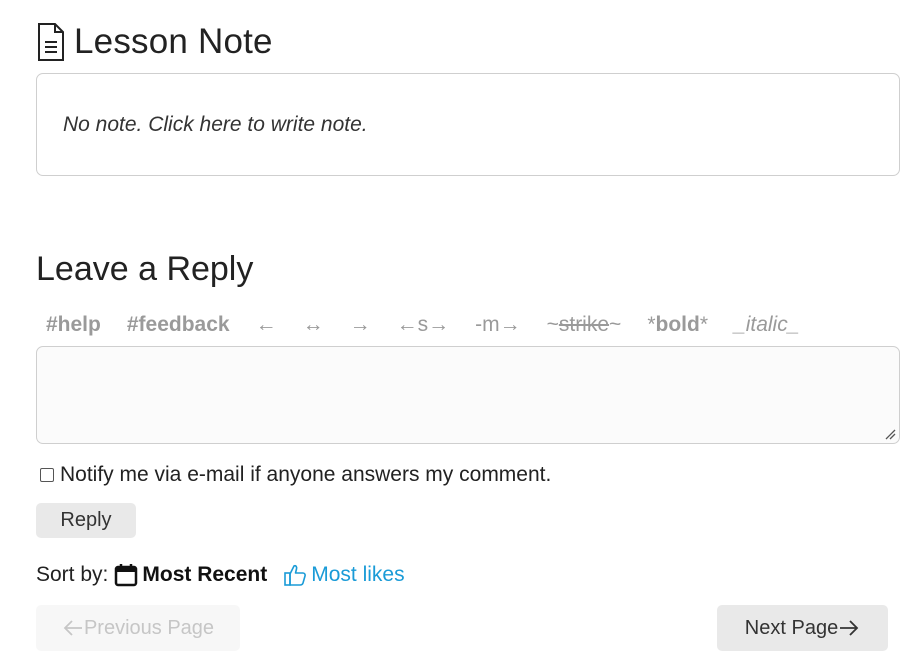 The image size is (922, 661). I want to click on resize-grip-icon, so click(890, 434).